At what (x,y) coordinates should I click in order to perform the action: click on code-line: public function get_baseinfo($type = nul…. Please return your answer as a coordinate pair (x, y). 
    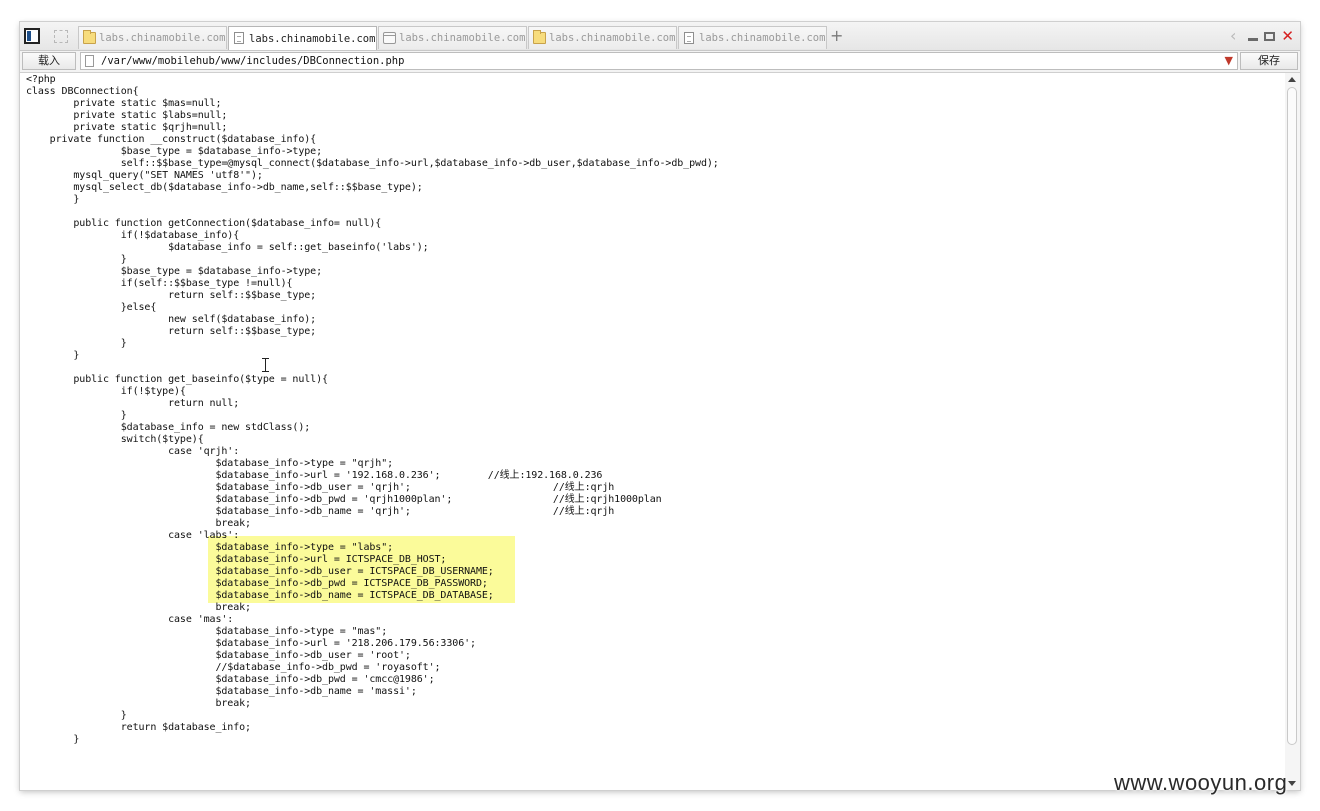
    Looking at the image, I should click on (177, 379).